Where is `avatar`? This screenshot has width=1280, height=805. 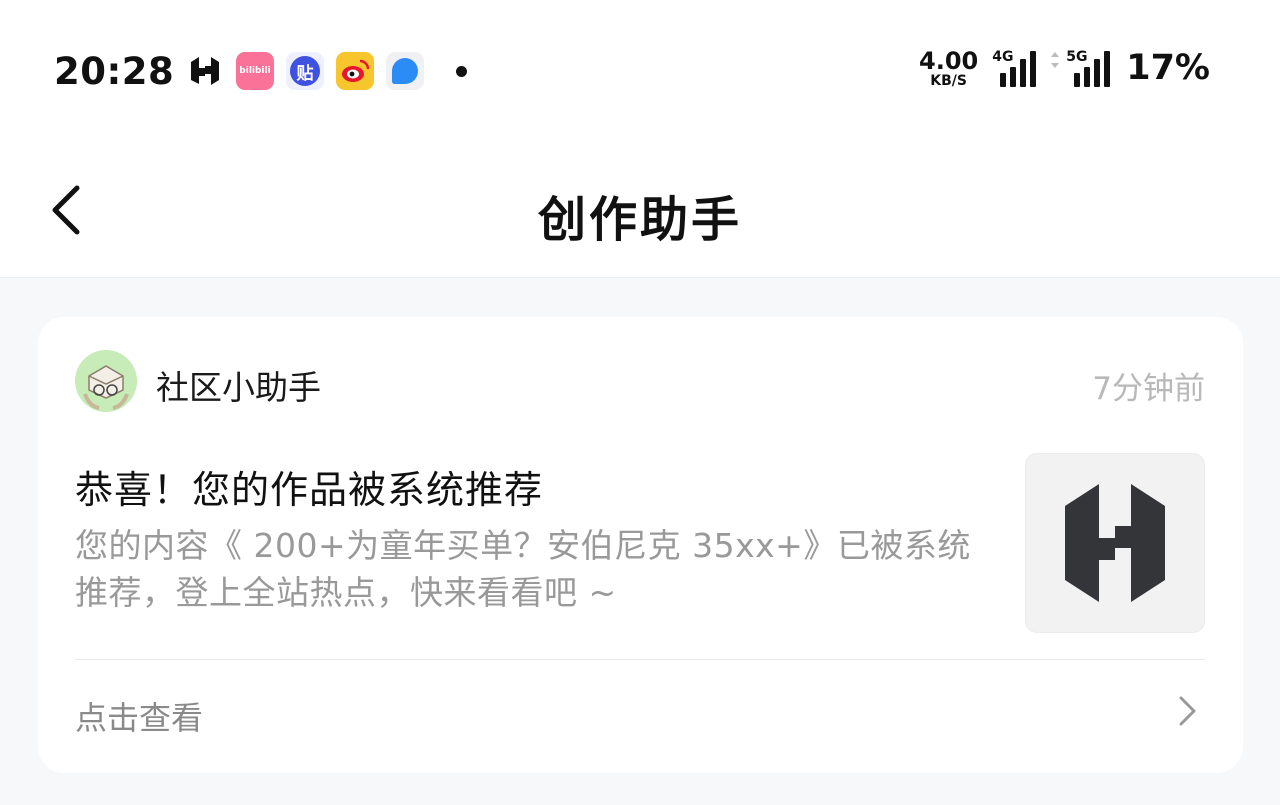 avatar is located at coordinates (106, 381).